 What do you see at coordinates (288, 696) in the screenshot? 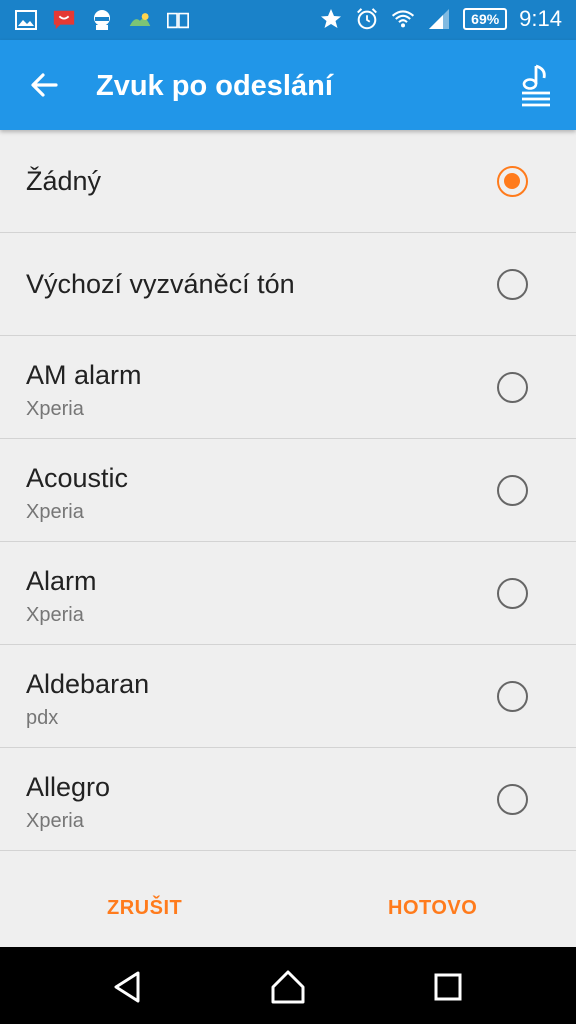
I see `list-item: Aldebaran pdx` at bounding box center [288, 696].